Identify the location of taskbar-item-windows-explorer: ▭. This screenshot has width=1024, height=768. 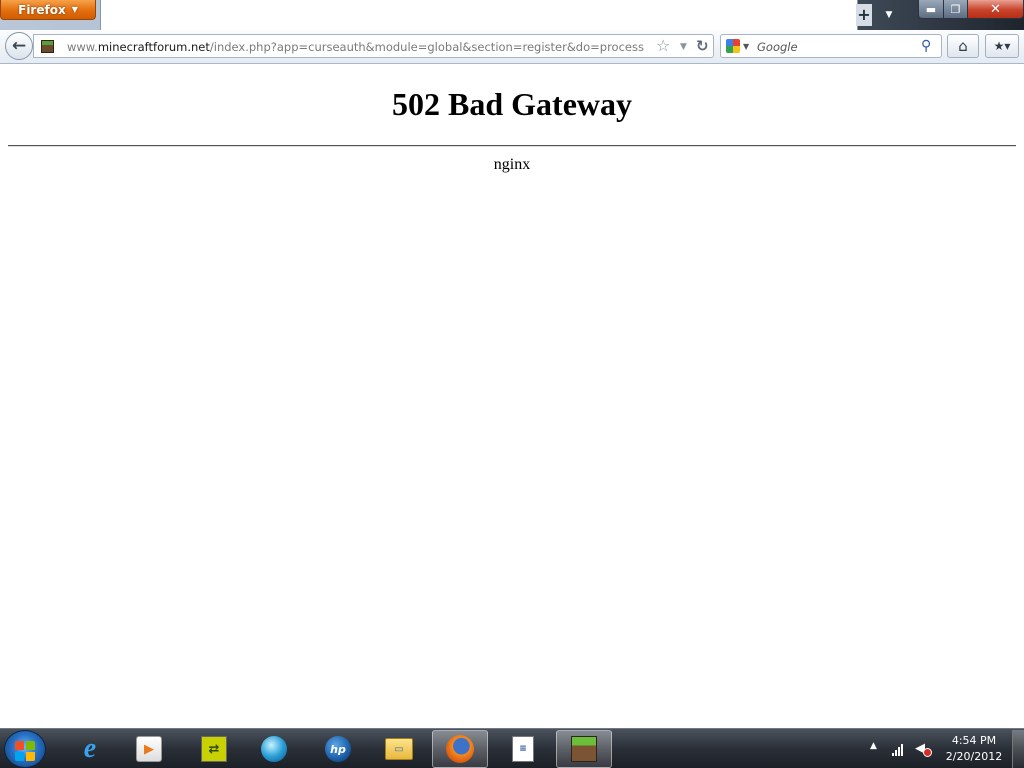
(399, 749).